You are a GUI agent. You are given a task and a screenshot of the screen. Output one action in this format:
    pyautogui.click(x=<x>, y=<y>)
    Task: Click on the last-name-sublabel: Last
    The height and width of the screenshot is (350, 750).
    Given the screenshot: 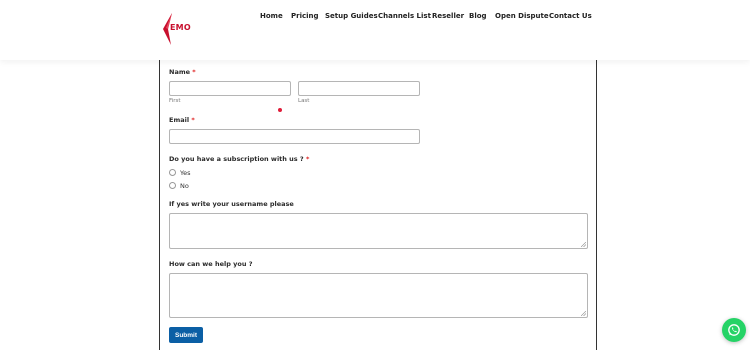 What is the action you would take?
    pyautogui.click(x=304, y=101)
    